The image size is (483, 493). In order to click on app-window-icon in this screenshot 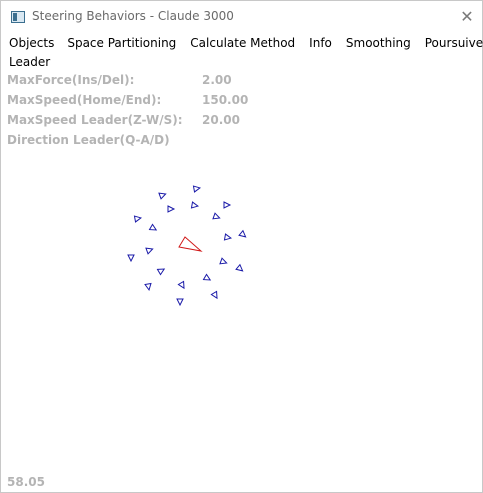, I will do `click(18, 17)`.